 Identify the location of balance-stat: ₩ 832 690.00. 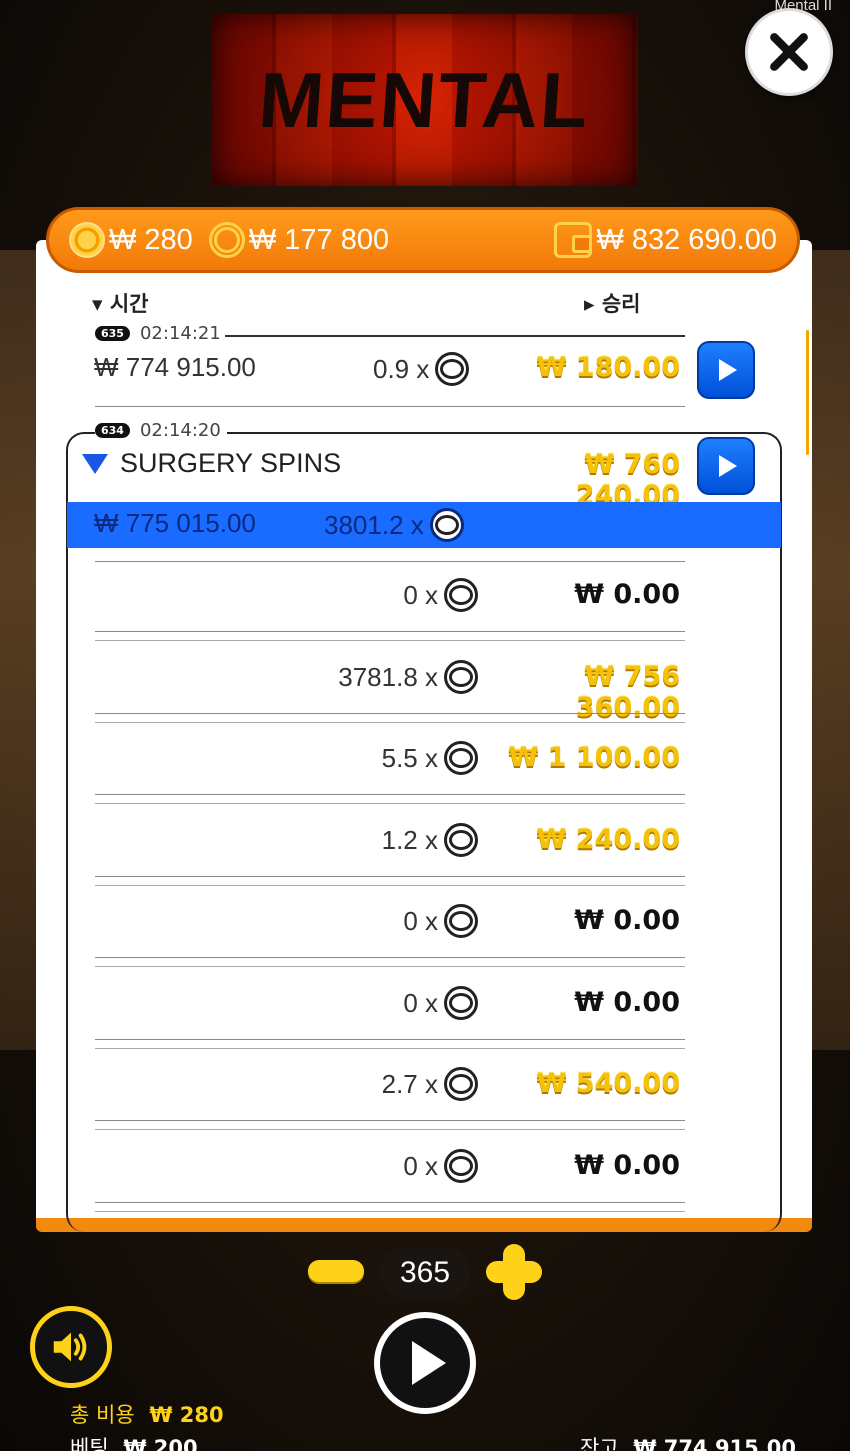
(665, 240).